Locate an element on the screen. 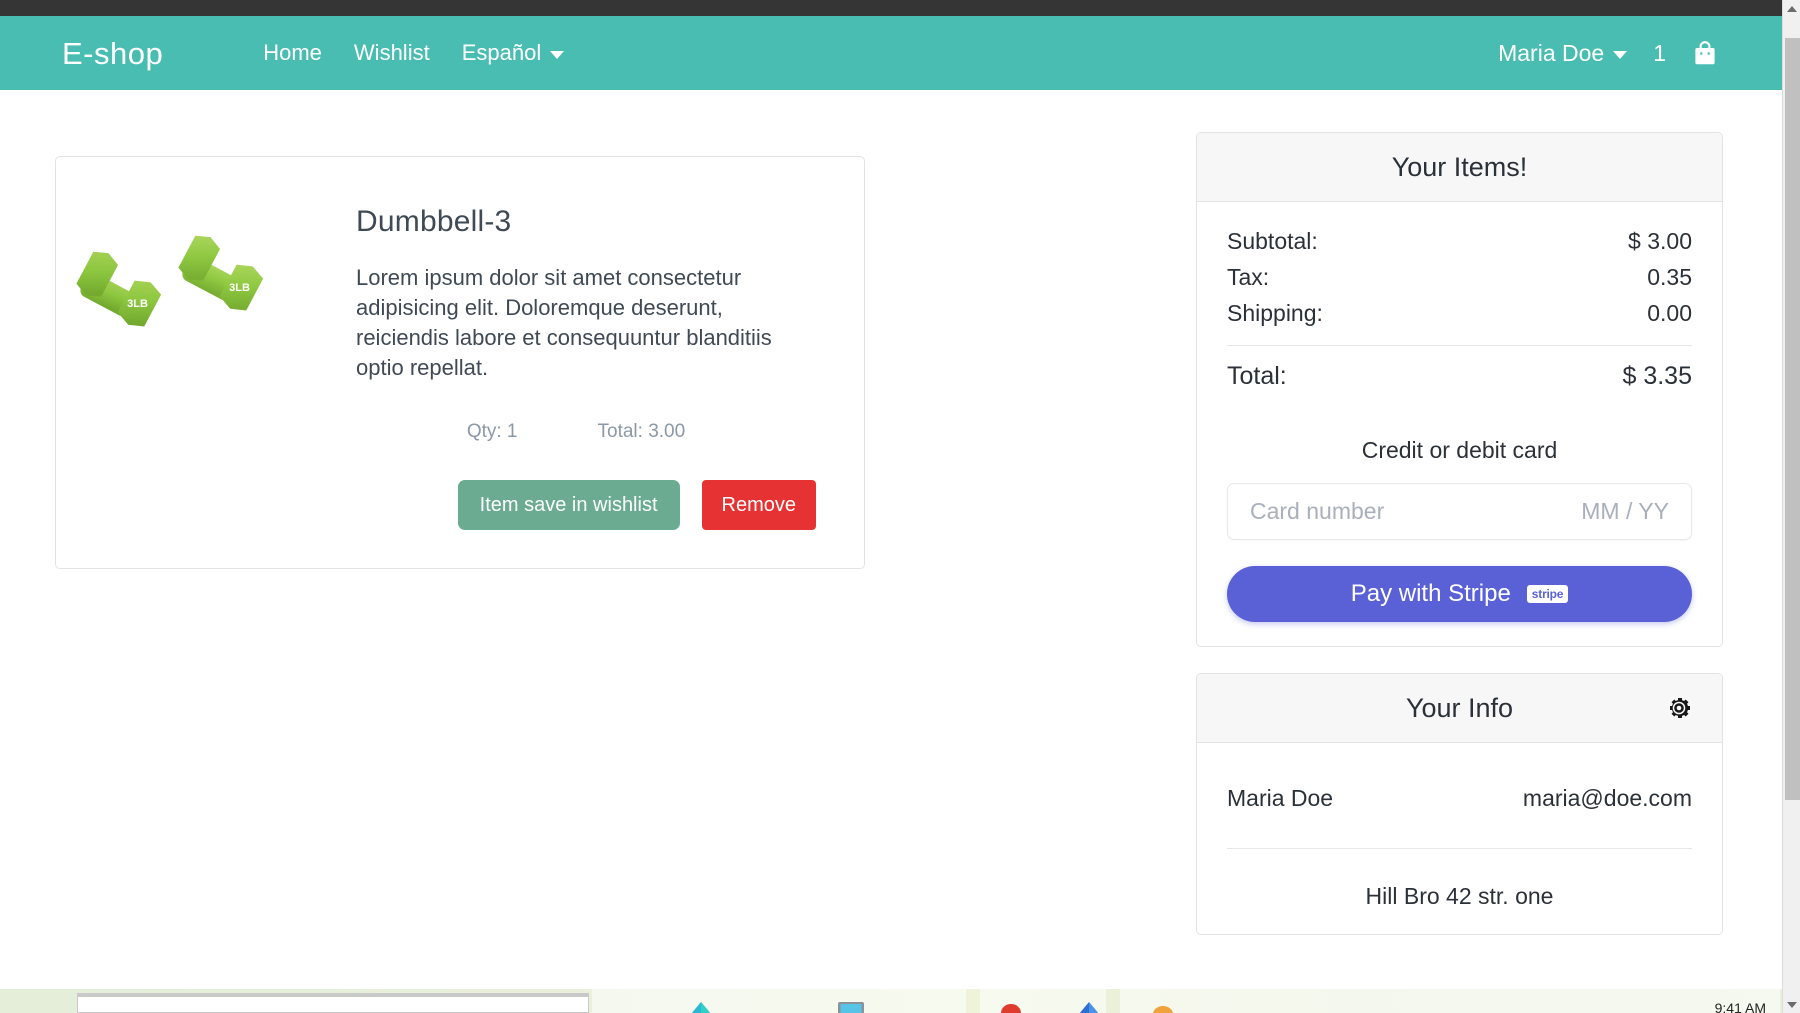 The width and height of the screenshot is (1800, 1013). your-info-email: maria@doe.com is located at coordinates (1607, 798).